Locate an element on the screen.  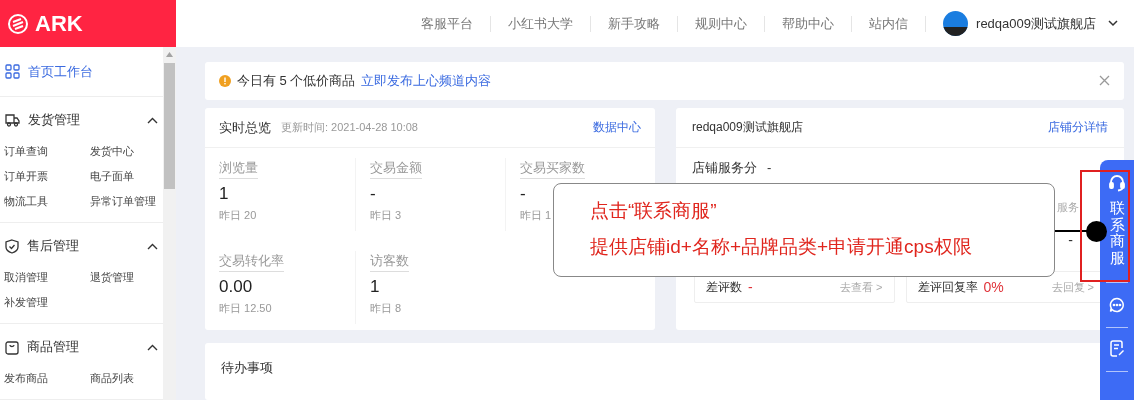
nav-link: 新手攻略 is located at coordinates (634, 23).